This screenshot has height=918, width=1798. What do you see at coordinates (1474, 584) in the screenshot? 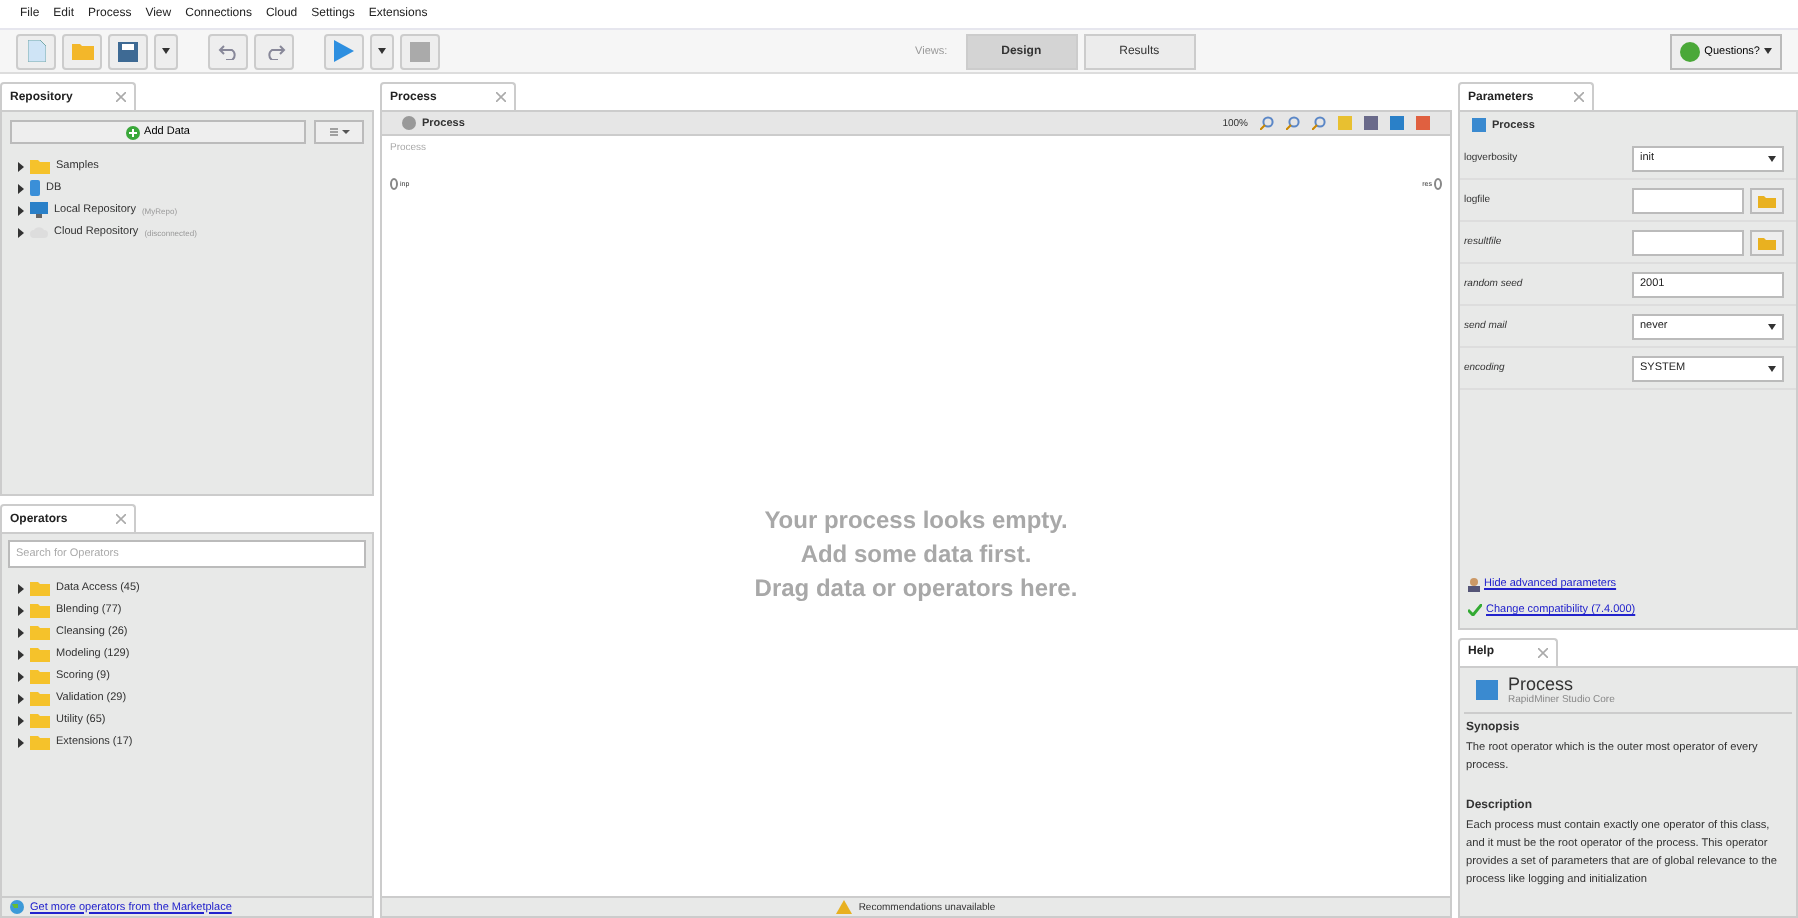
I see `person-icon` at bounding box center [1474, 584].